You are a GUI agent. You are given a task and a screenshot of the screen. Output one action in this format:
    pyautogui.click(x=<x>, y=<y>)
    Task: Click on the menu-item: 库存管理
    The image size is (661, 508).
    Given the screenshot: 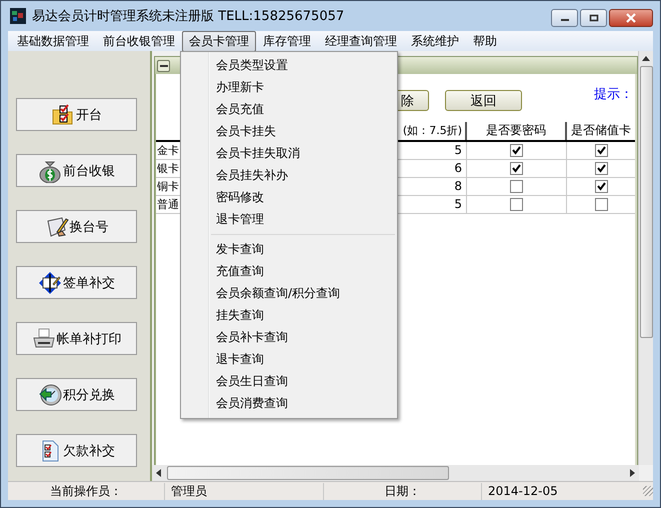 What is the action you would take?
    pyautogui.click(x=287, y=41)
    